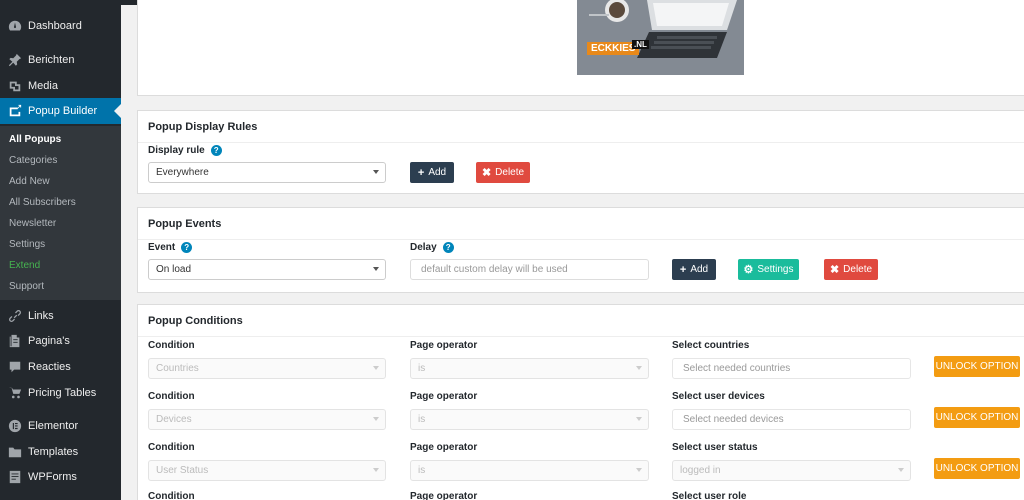 The image size is (1024, 500). I want to click on popup-preview-image: ECKKIES .NL, so click(660, 37).